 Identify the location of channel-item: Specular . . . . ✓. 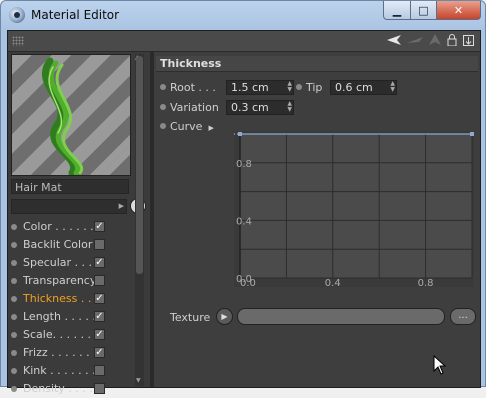
(73, 263).